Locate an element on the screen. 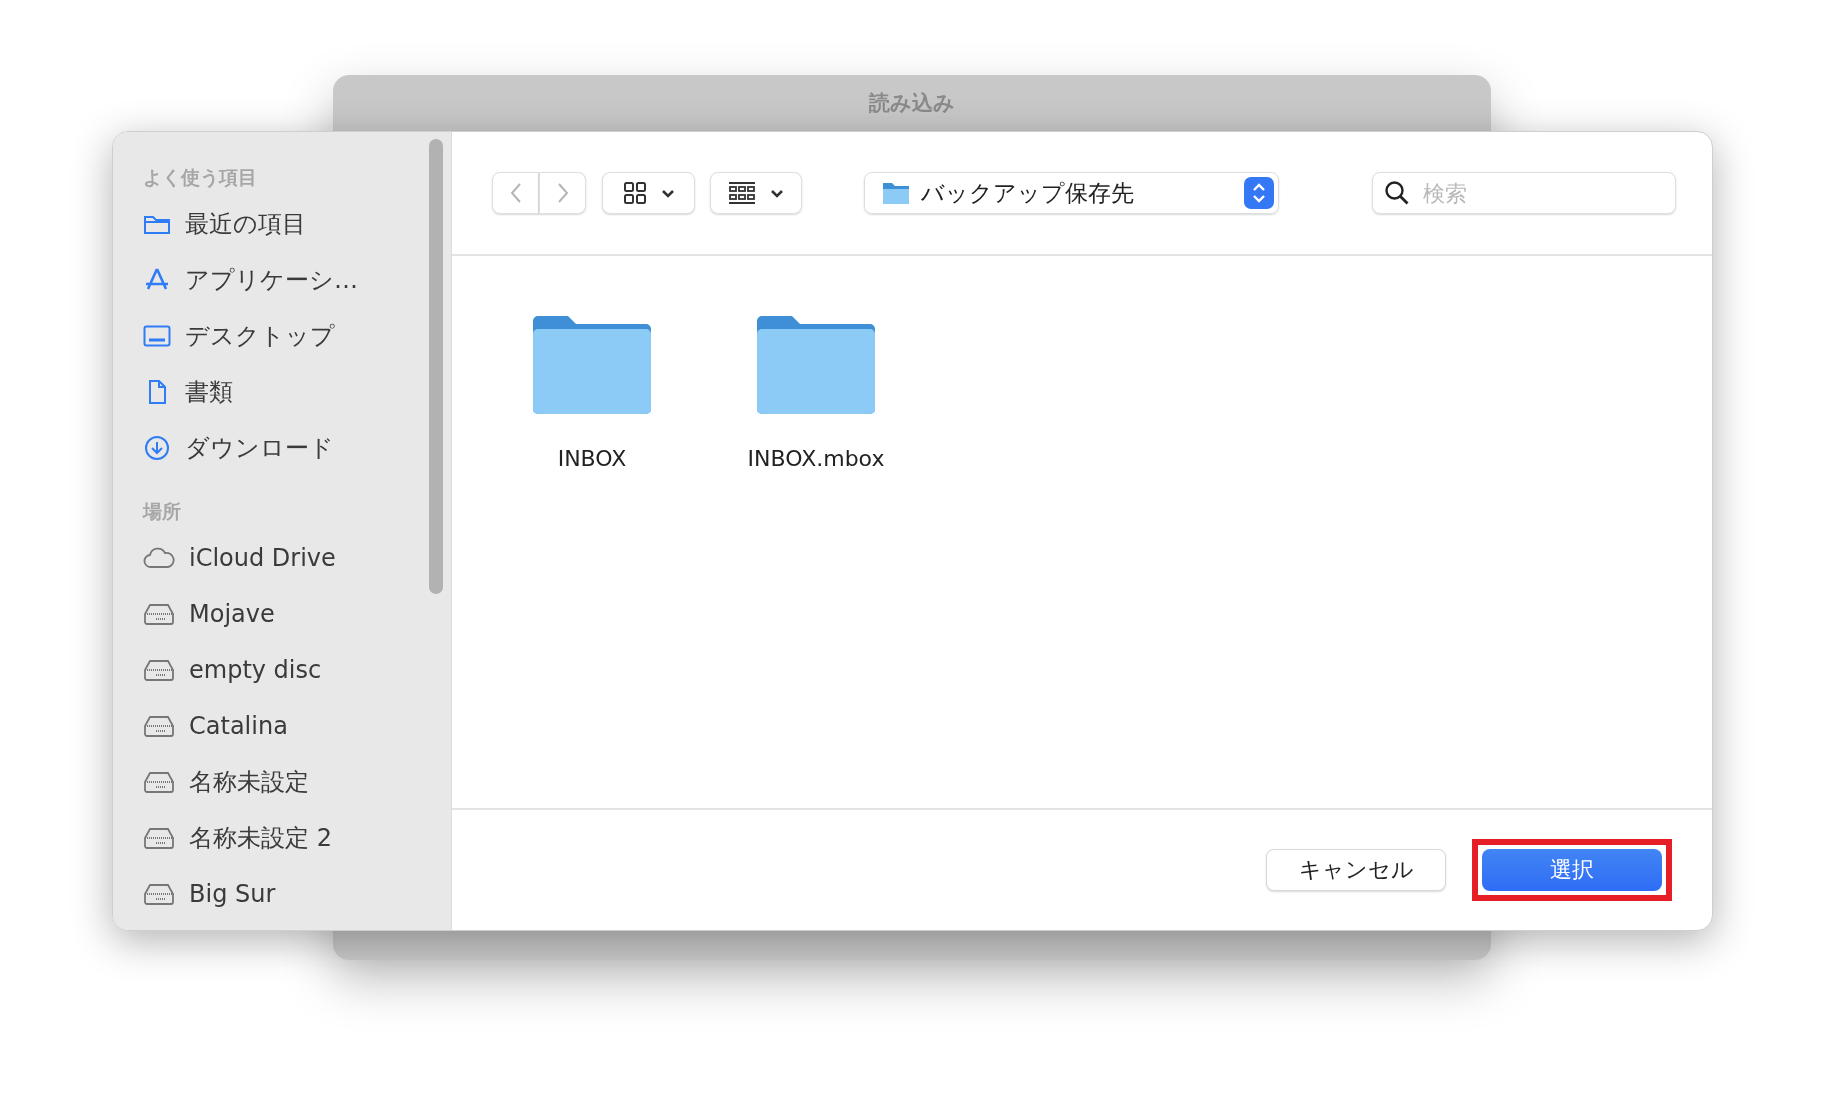  stepper-icon is located at coordinates (1259, 193).